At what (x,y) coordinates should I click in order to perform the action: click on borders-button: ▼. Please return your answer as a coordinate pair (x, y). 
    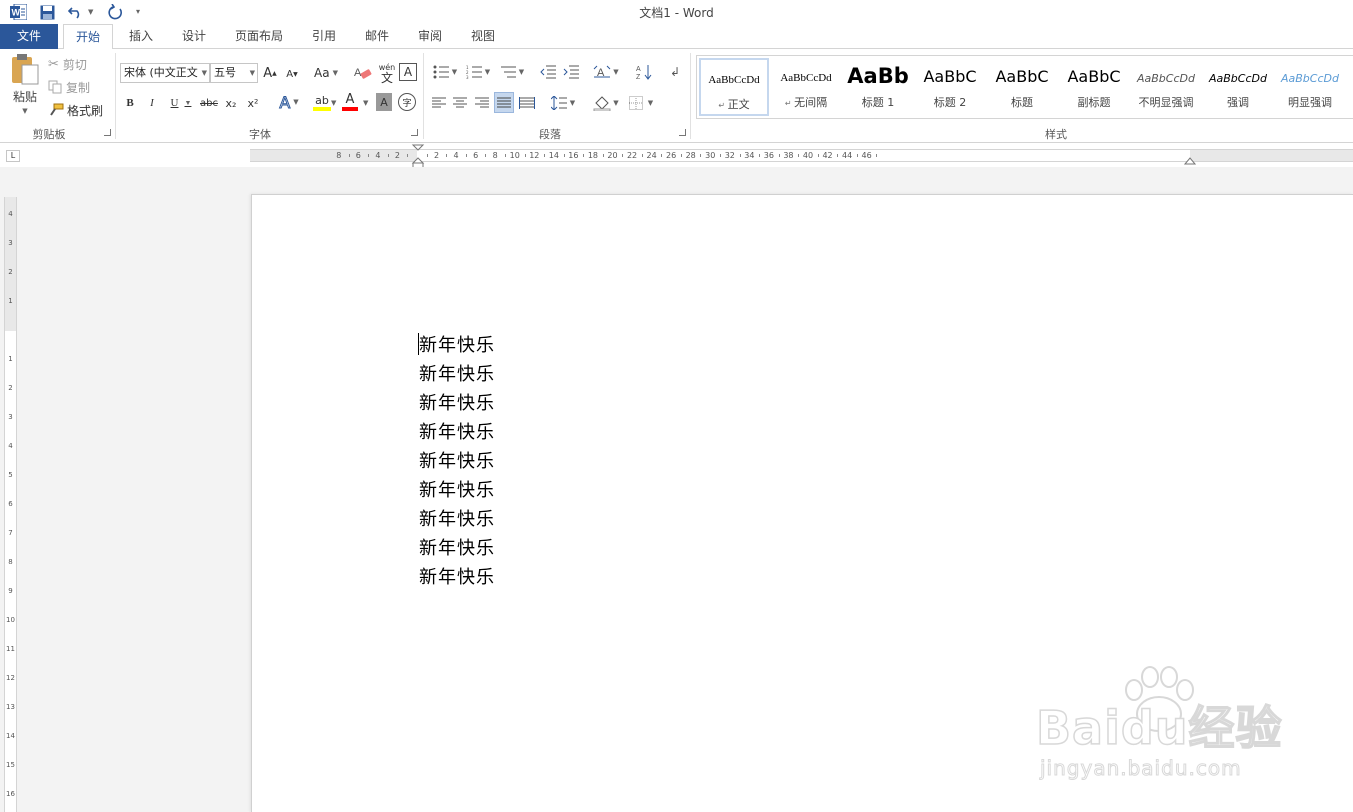
    Looking at the image, I should click on (641, 103).